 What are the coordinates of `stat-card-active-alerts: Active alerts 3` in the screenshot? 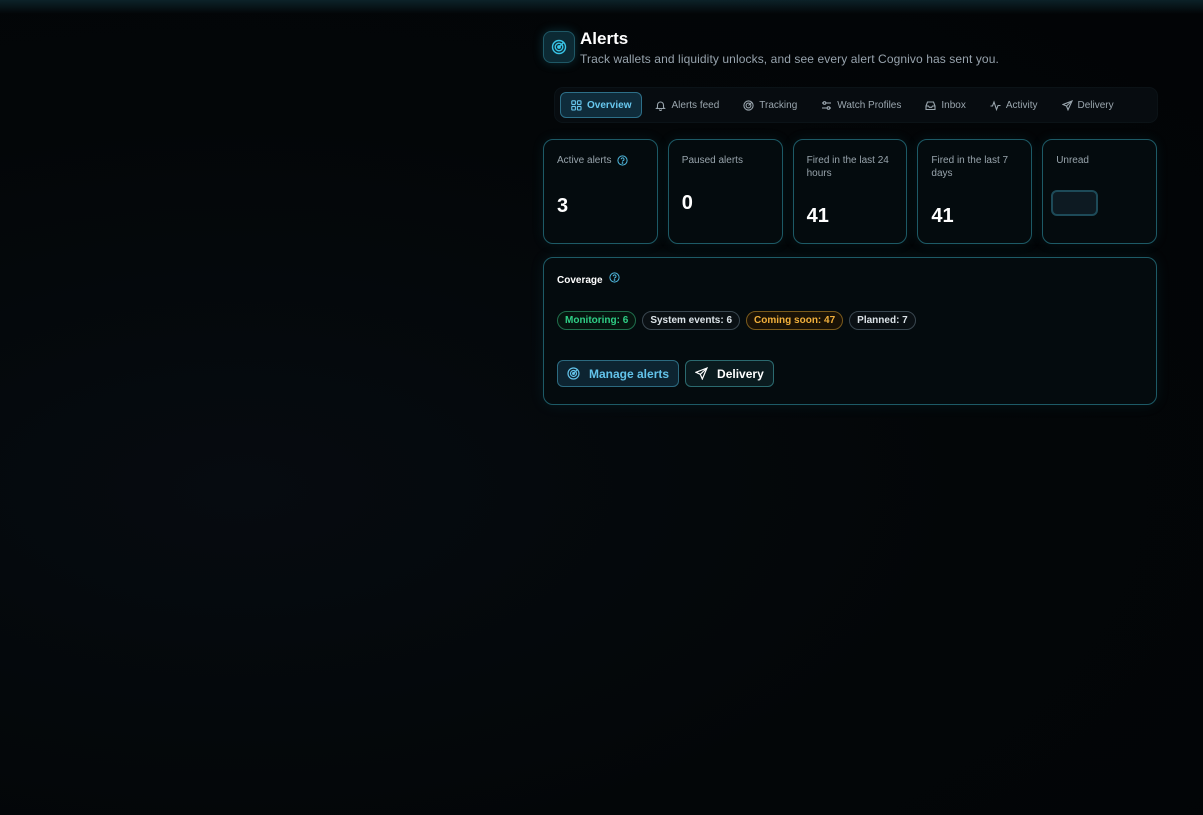 It's located at (600, 191).